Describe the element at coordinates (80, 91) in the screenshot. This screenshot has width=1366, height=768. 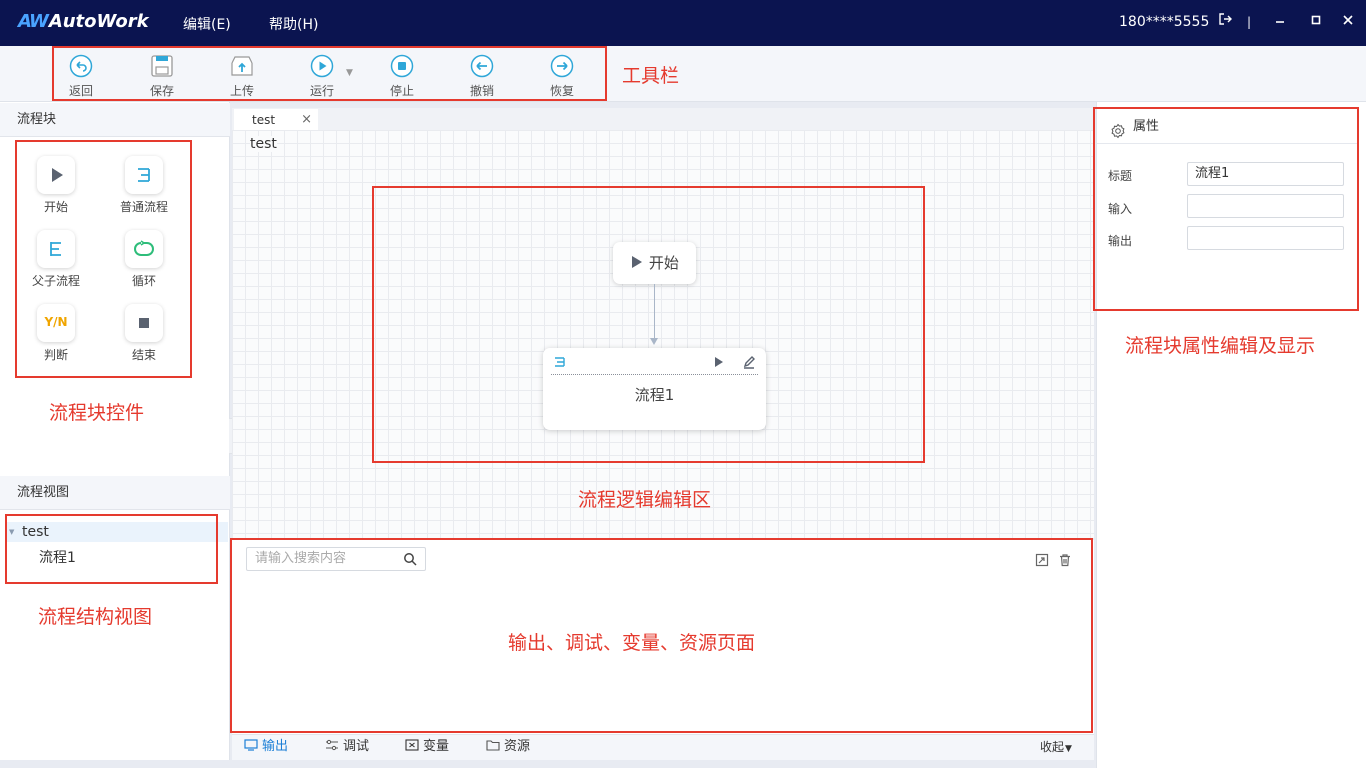
I see `back-label: 返回` at that location.